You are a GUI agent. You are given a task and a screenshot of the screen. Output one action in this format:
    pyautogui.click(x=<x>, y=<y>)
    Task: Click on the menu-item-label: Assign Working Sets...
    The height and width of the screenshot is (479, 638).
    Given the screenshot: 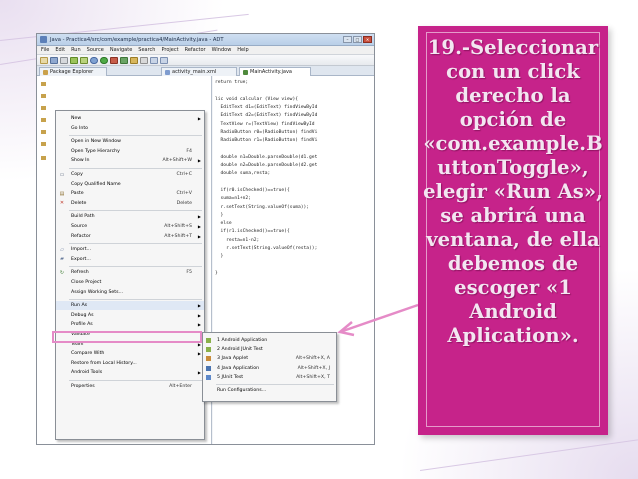 What is the action you would take?
    pyautogui.click(x=97, y=292)
    